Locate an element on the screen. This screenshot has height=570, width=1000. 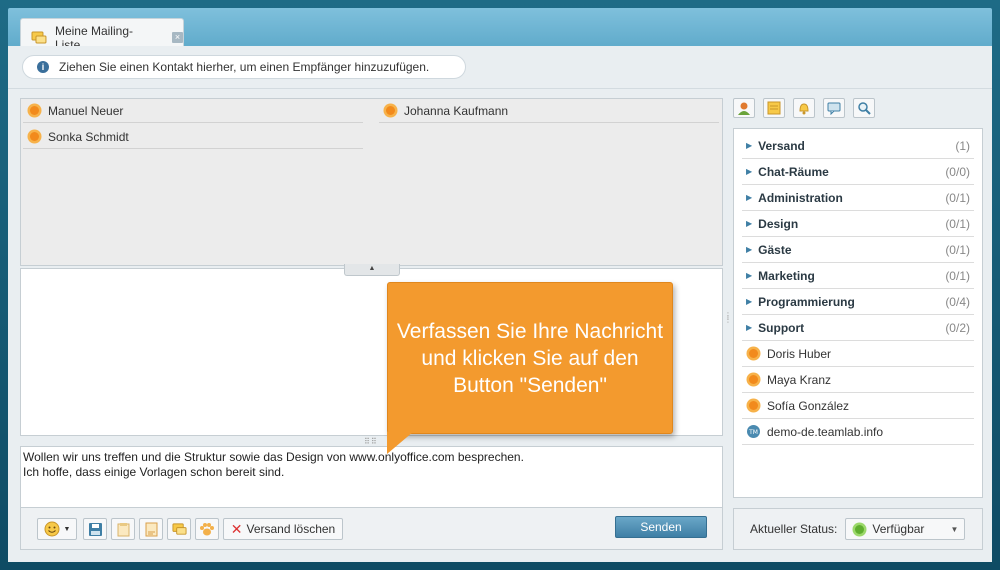
group-name: Programmierung is located at coordinates (806, 301).